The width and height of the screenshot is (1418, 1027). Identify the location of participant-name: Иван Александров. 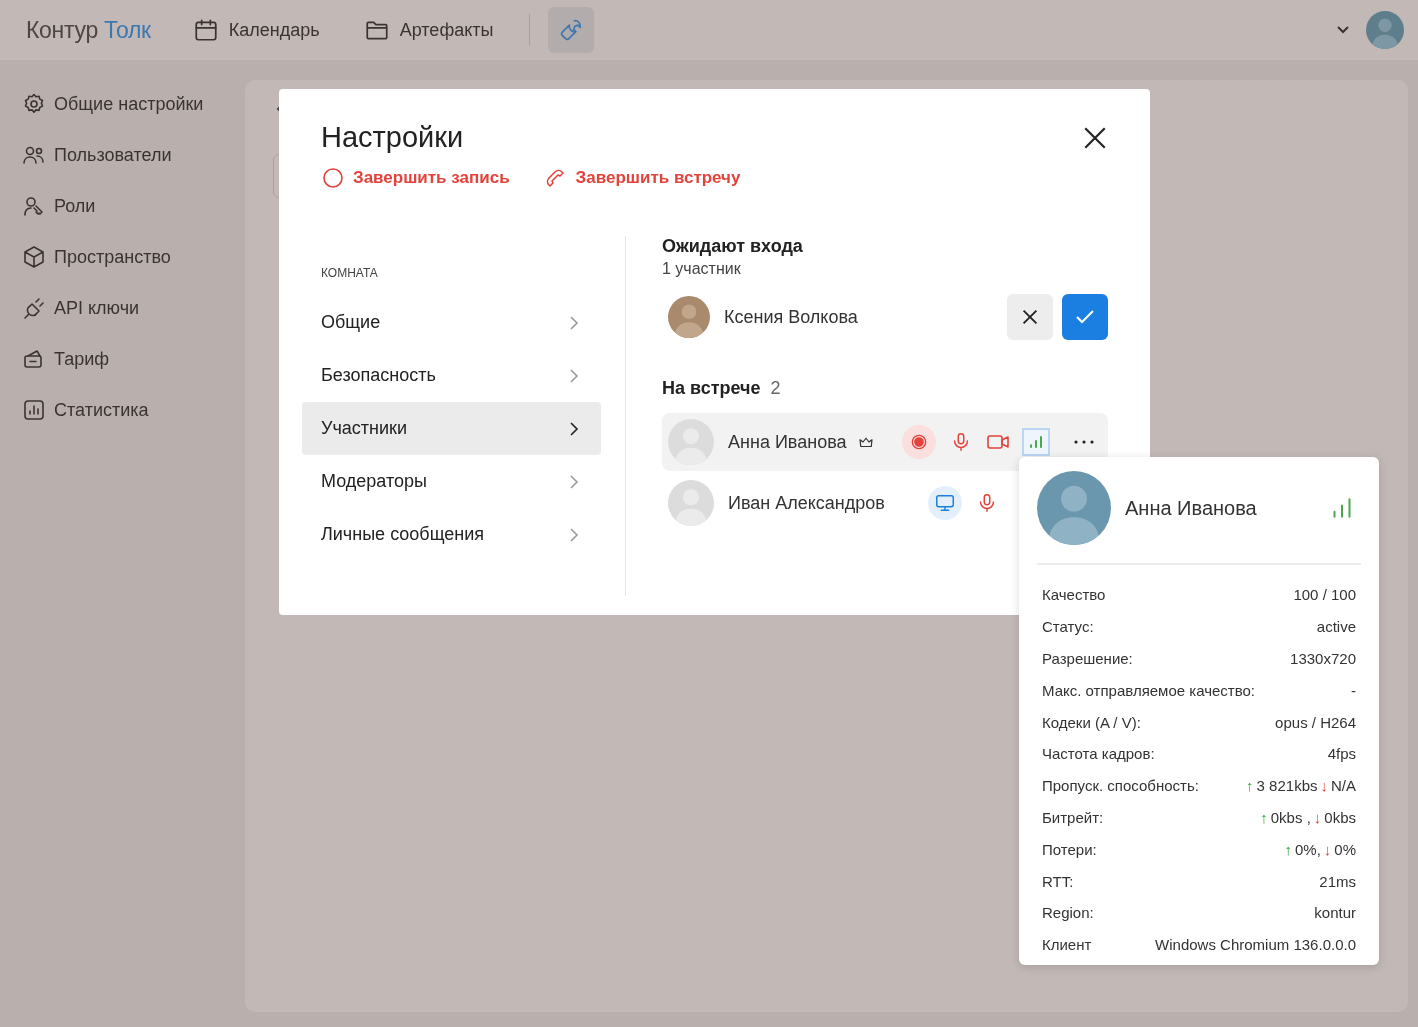
(806, 503).